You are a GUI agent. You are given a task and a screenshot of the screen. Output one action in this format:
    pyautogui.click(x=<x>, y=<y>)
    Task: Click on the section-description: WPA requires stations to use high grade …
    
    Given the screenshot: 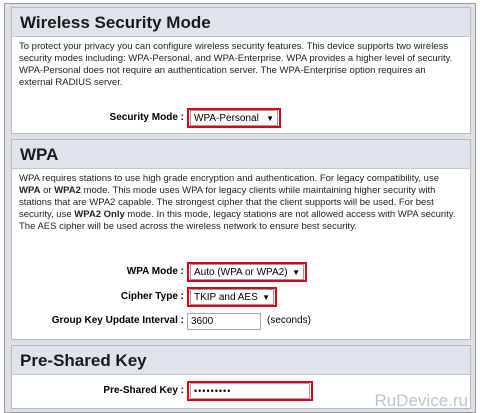 What is the action you would take?
    pyautogui.click(x=237, y=202)
    